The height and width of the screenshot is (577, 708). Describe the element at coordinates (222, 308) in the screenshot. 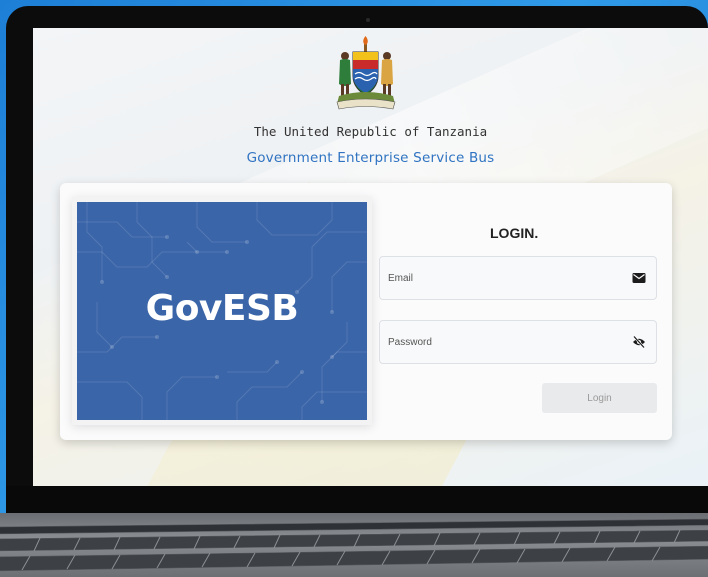

I see `brand-logo-text: GovESB` at that location.